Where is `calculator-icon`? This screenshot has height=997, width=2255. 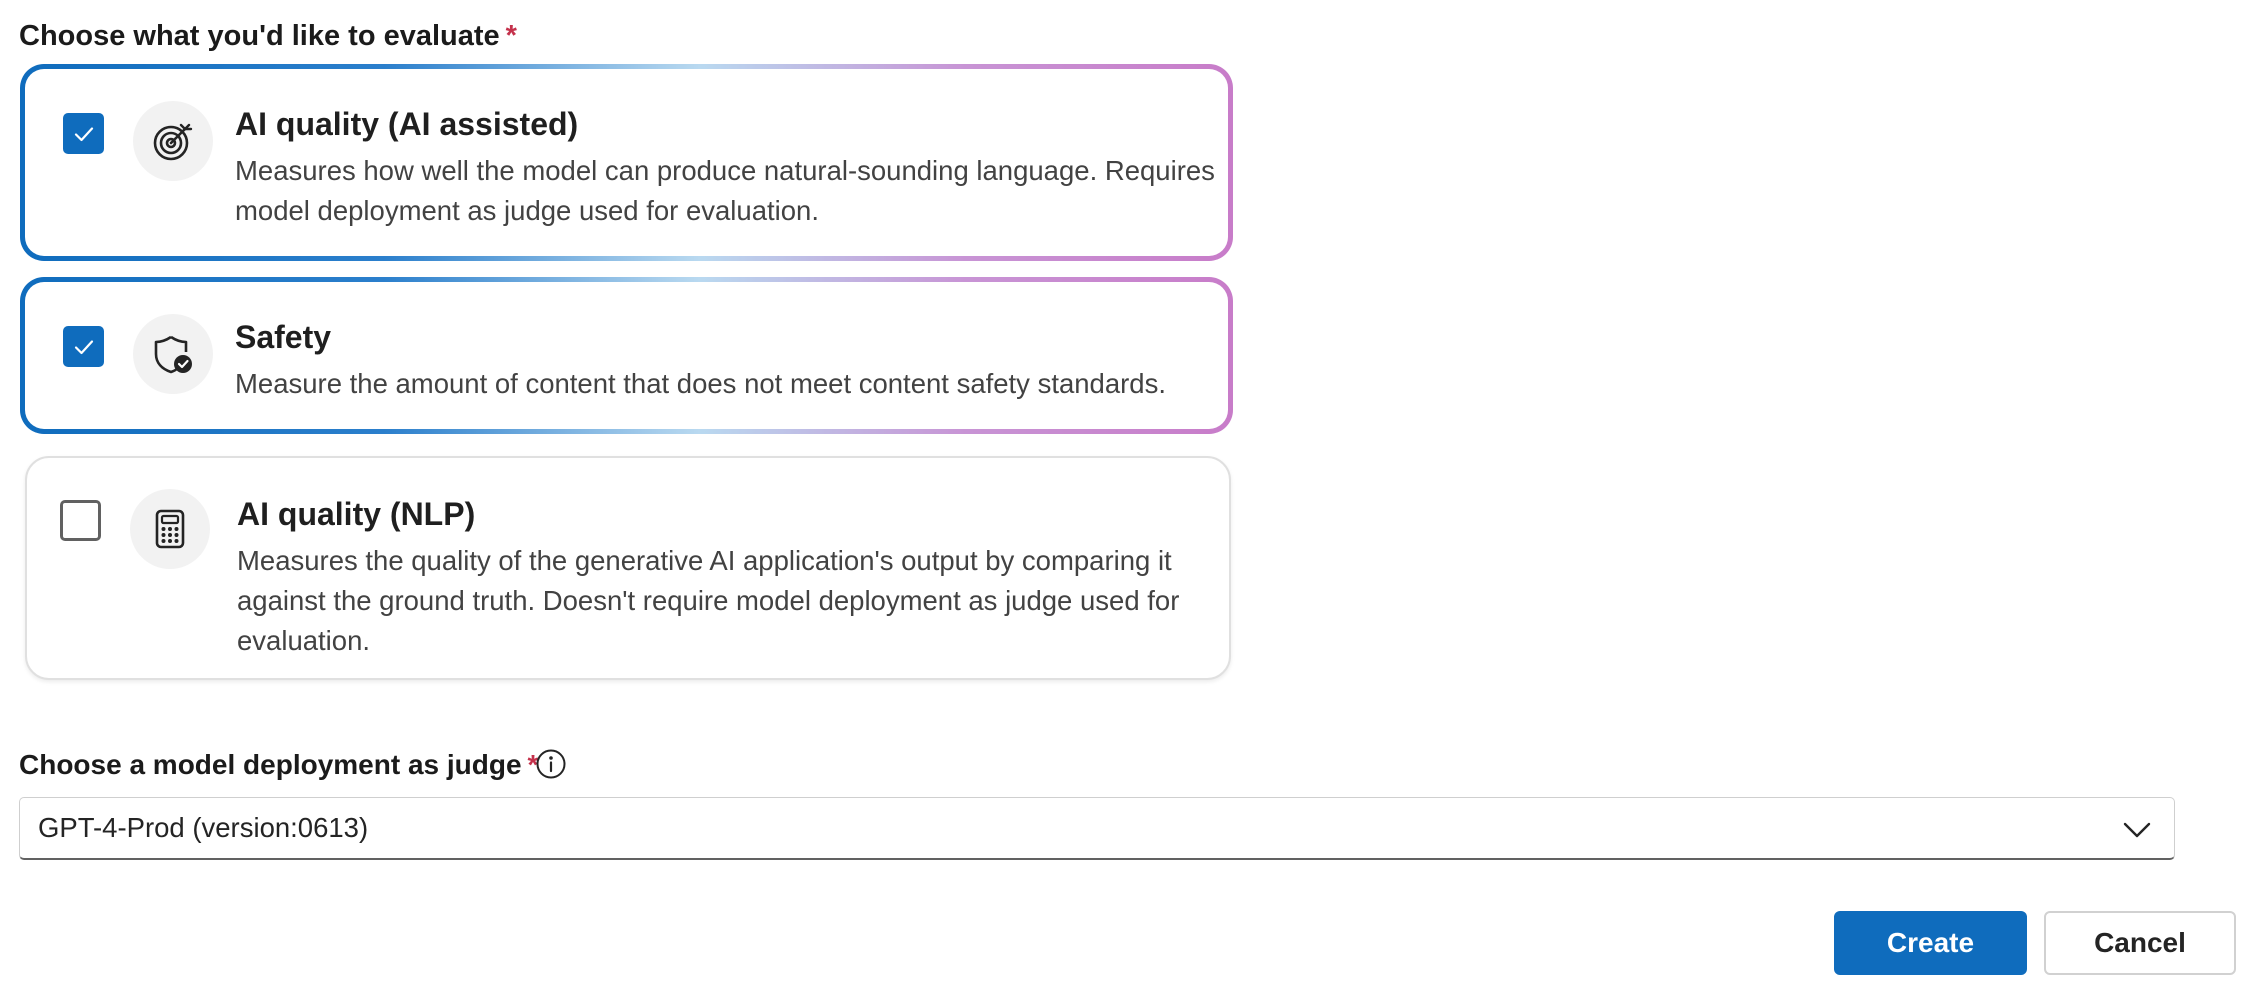
calculator-icon is located at coordinates (170, 529).